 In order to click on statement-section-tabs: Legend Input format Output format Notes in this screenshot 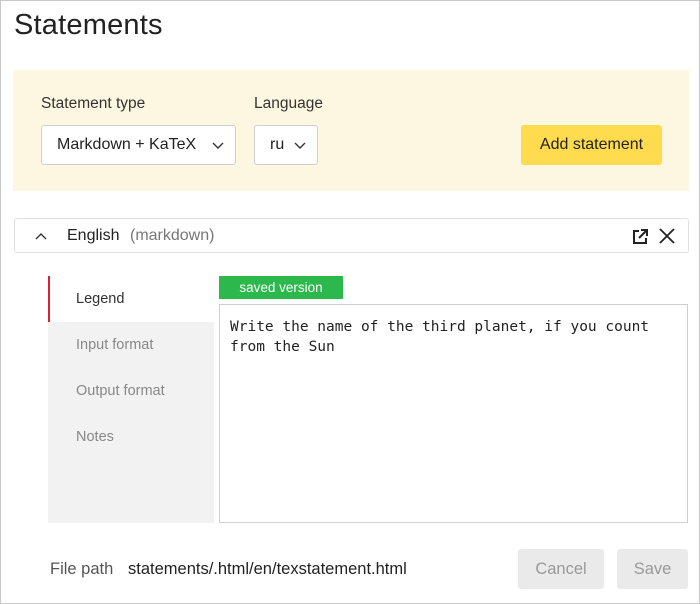, I will do `click(131, 399)`.